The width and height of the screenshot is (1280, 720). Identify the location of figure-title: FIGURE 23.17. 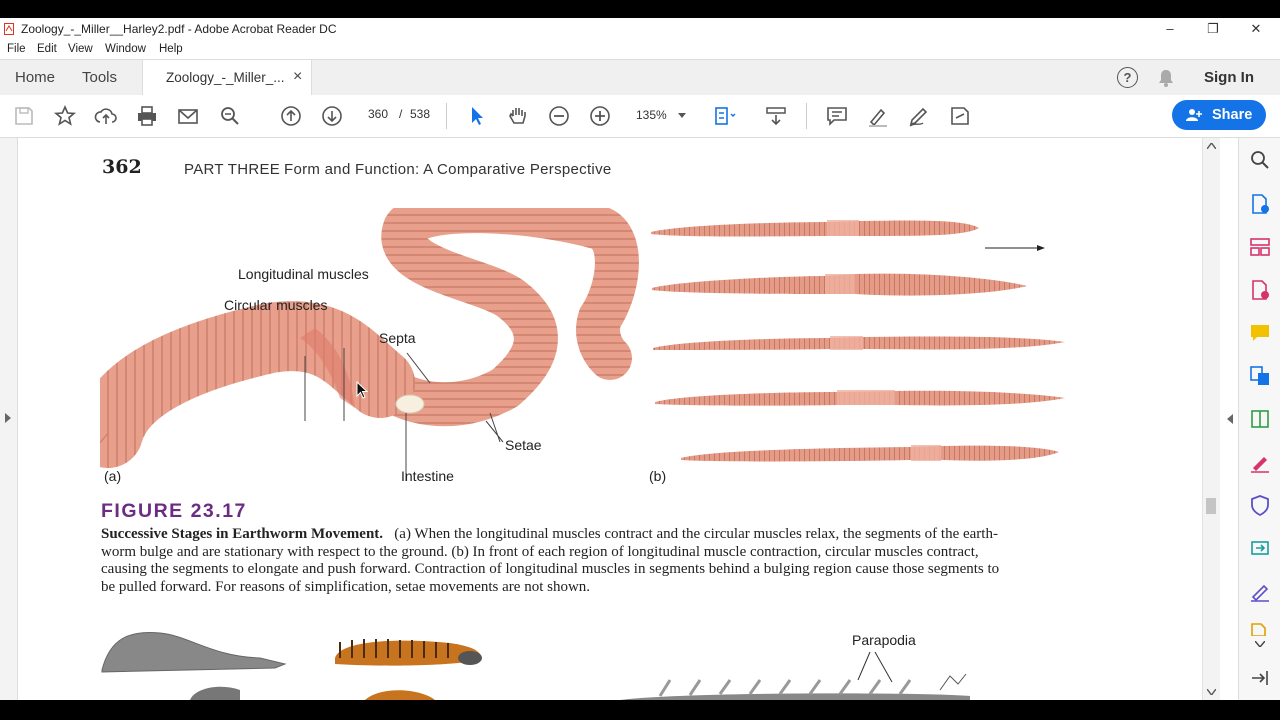
(174, 511).